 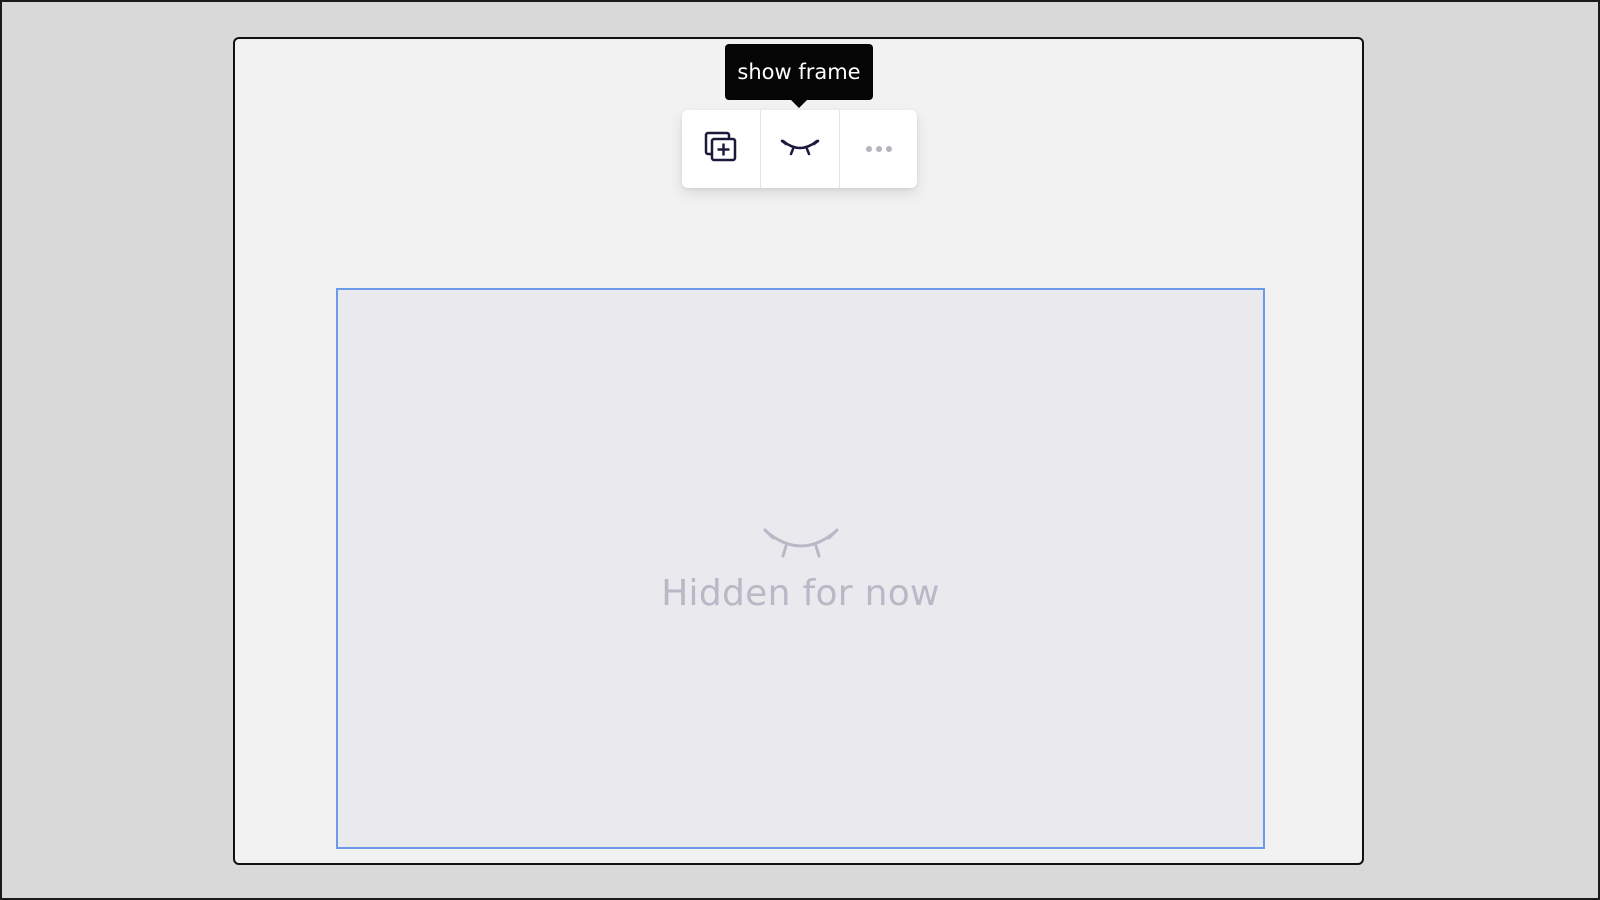 I want to click on add-frame-icon, so click(x=721, y=149).